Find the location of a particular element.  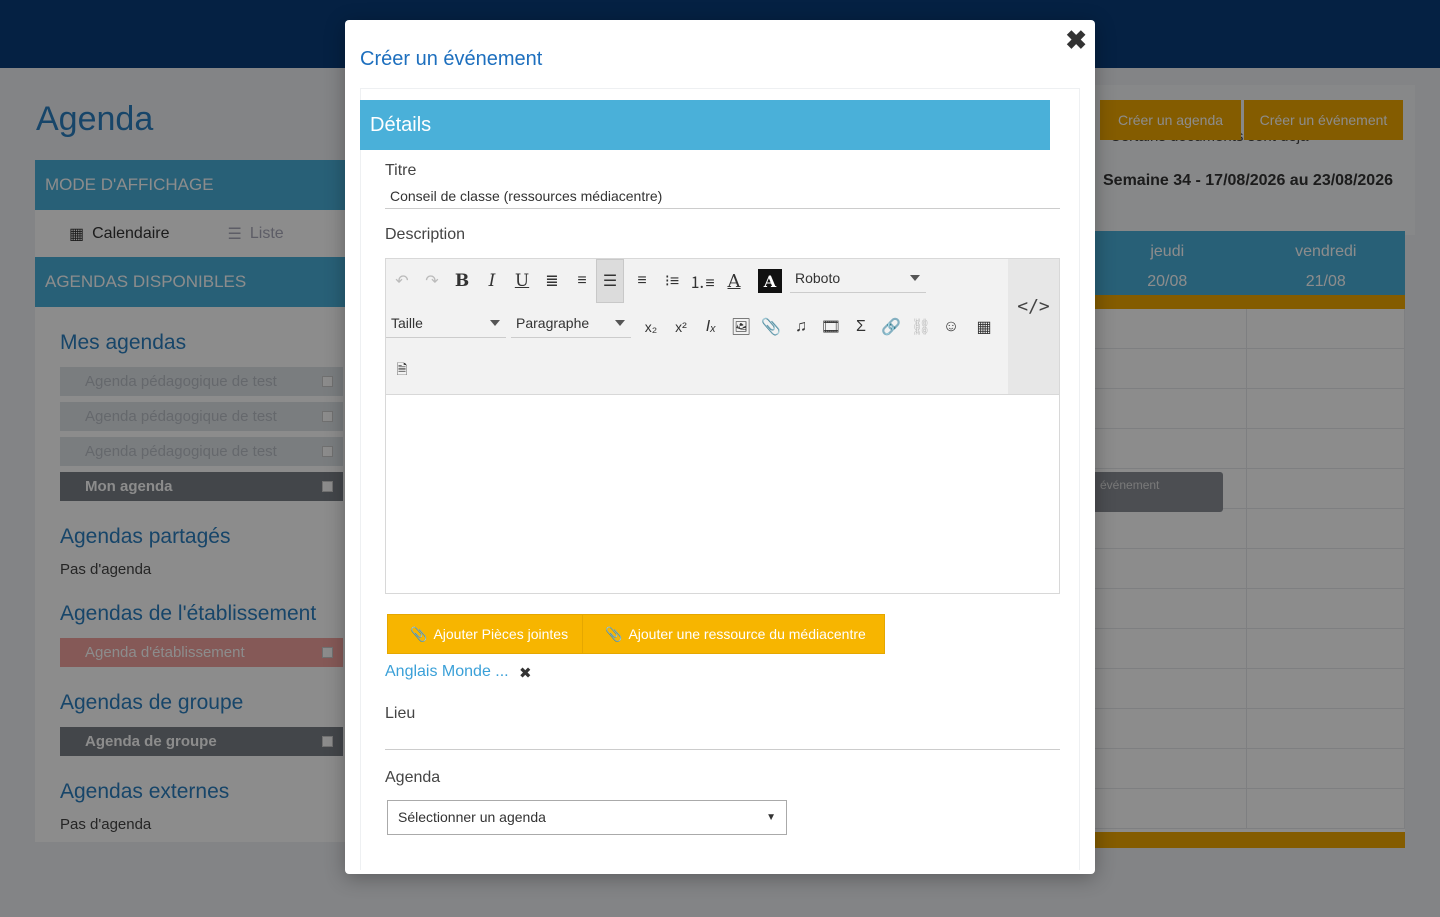

location-input is located at coordinates (722, 738).